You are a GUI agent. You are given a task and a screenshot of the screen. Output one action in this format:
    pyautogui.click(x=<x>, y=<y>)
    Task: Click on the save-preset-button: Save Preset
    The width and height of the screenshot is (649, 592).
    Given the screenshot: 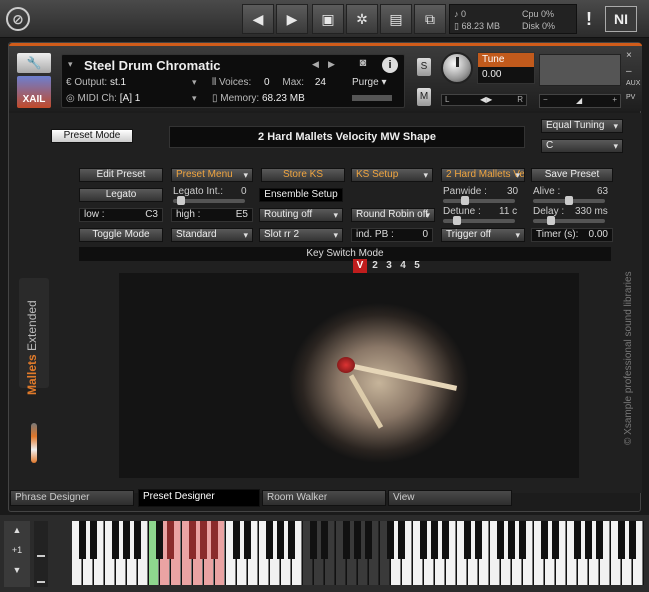 What is the action you would take?
    pyautogui.click(x=572, y=175)
    